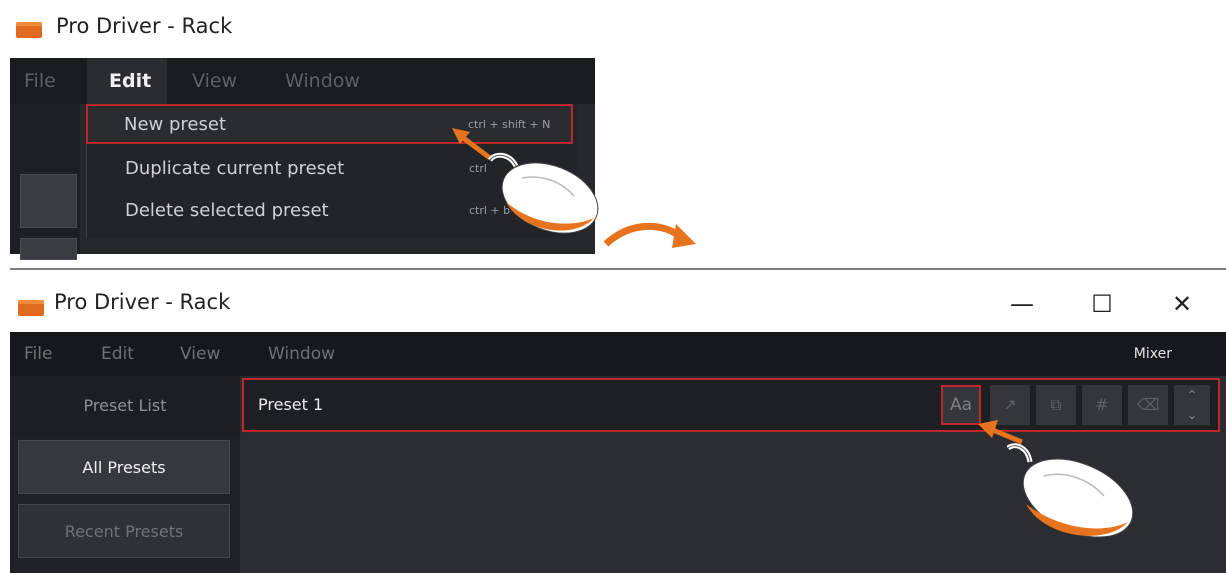 Image resolution: width=1226 pixels, height=573 pixels. I want to click on close-button: ✕, so click(1182, 304).